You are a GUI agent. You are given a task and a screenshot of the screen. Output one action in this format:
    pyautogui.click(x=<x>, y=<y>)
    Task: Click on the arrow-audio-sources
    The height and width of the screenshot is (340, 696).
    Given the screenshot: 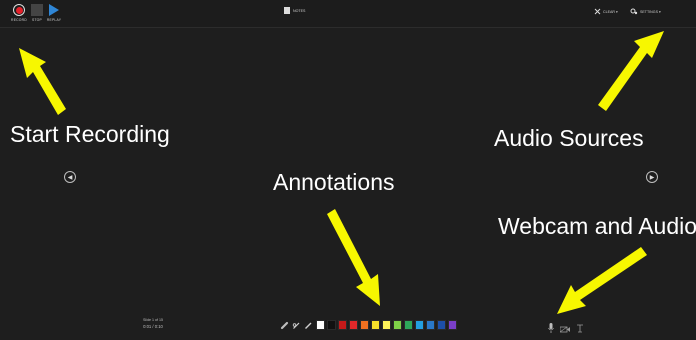 What is the action you would take?
    pyautogui.click(x=631, y=71)
    